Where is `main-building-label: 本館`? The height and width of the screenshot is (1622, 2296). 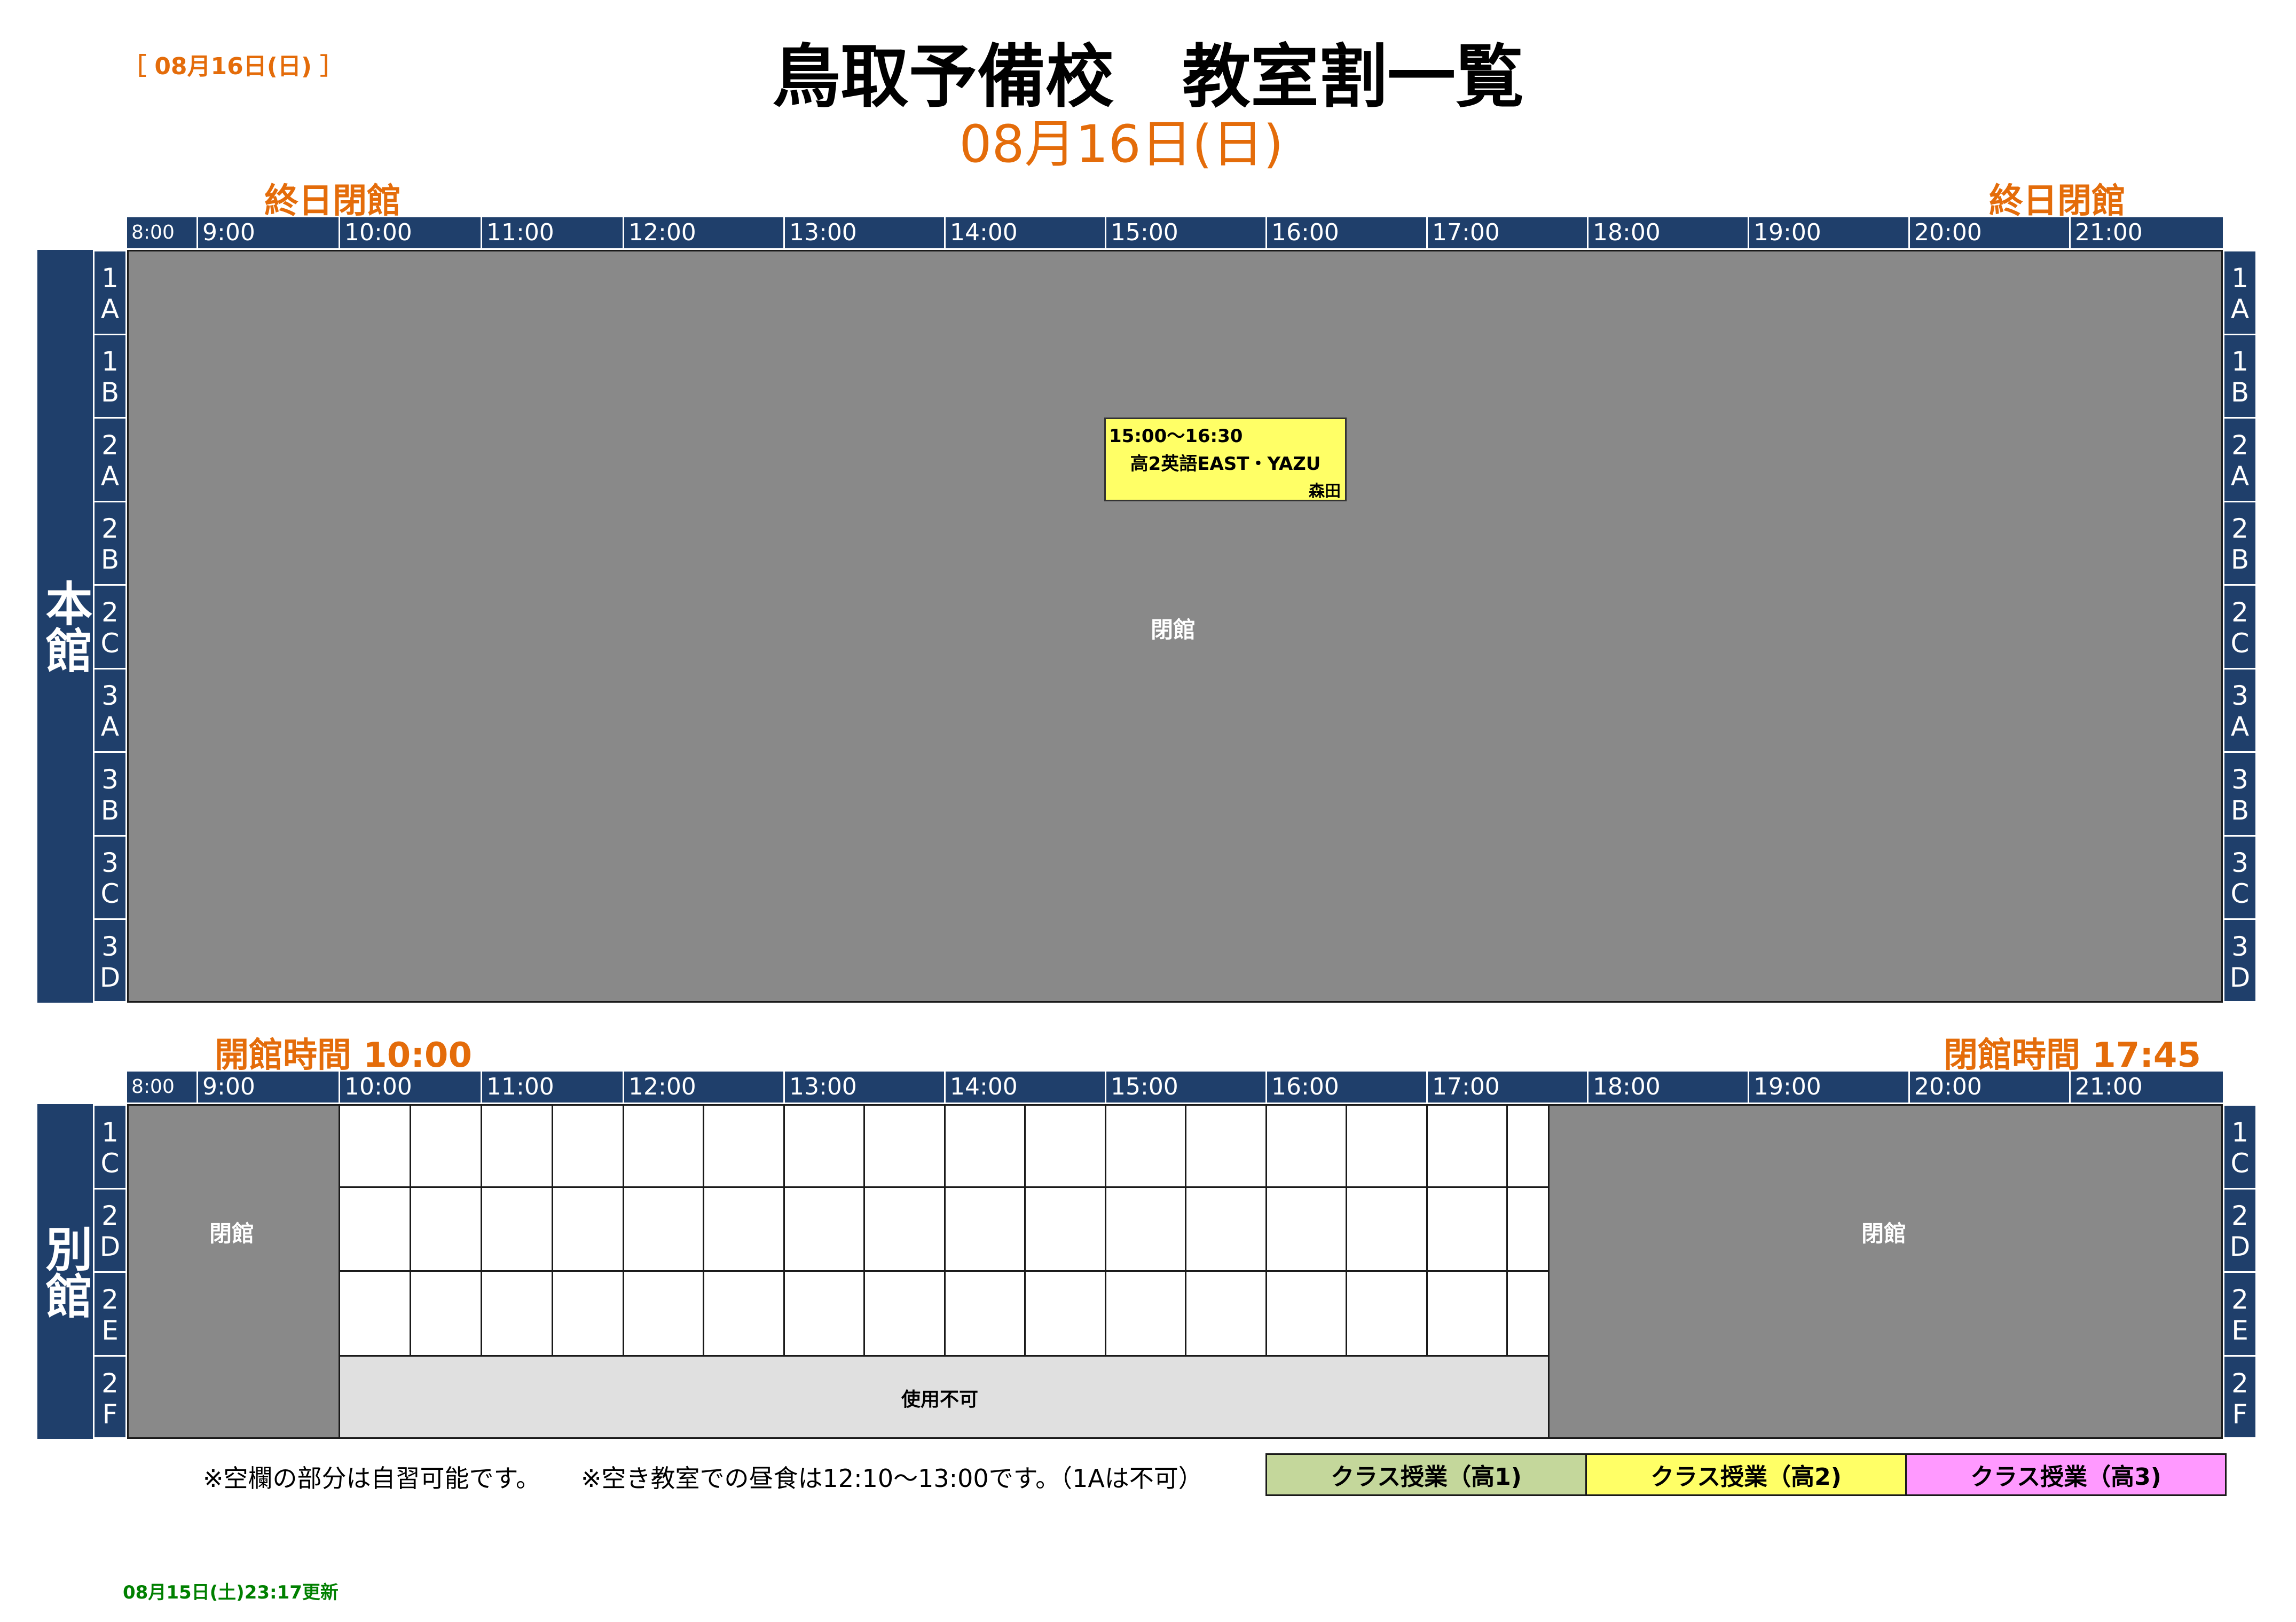
main-building-label: 本館 is located at coordinates (65, 626).